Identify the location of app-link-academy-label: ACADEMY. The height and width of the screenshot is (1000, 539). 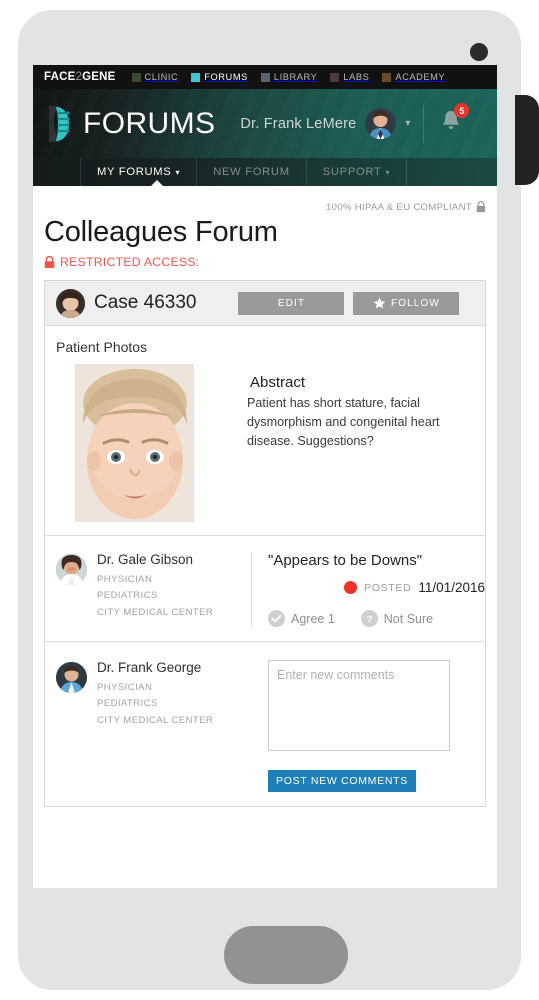
(420, 77).